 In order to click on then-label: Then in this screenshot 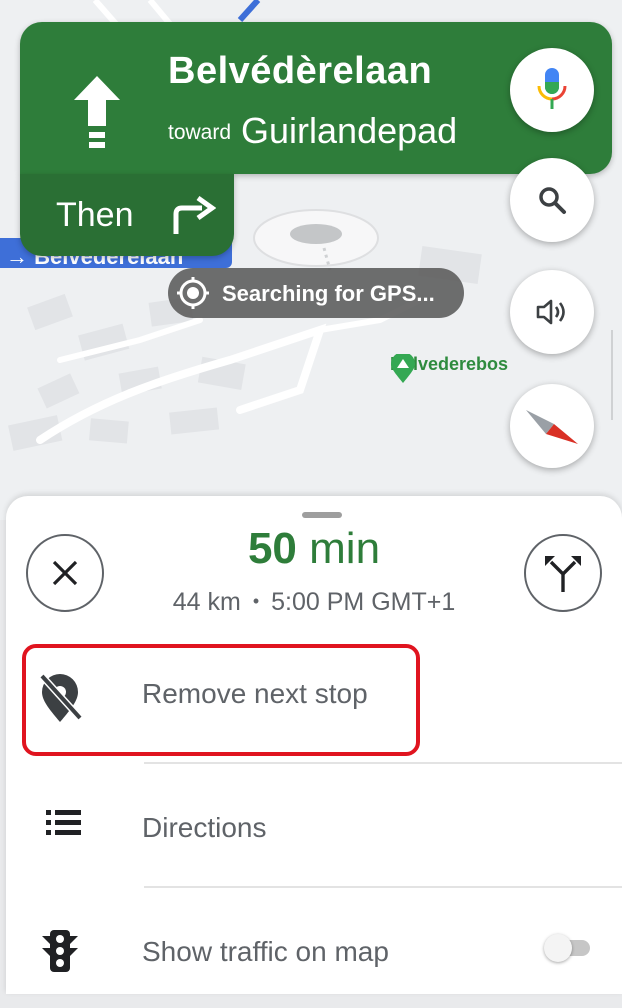, I will do `click(95, 215)`.